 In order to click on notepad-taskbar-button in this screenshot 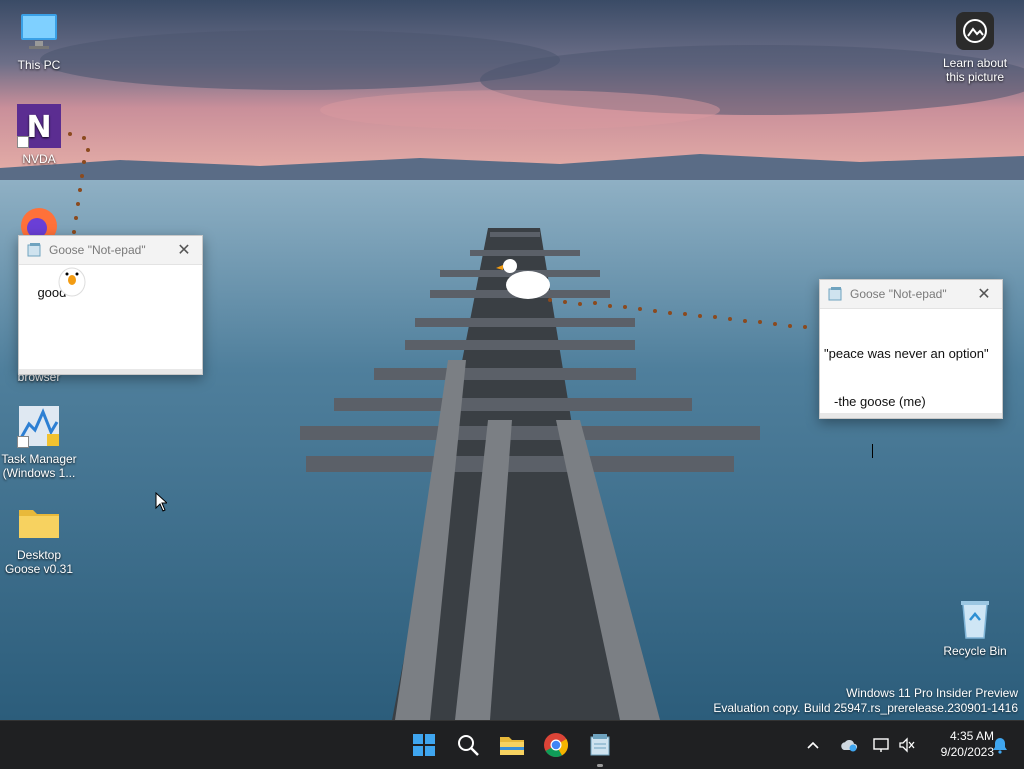, I will do `click(600, 748)`.